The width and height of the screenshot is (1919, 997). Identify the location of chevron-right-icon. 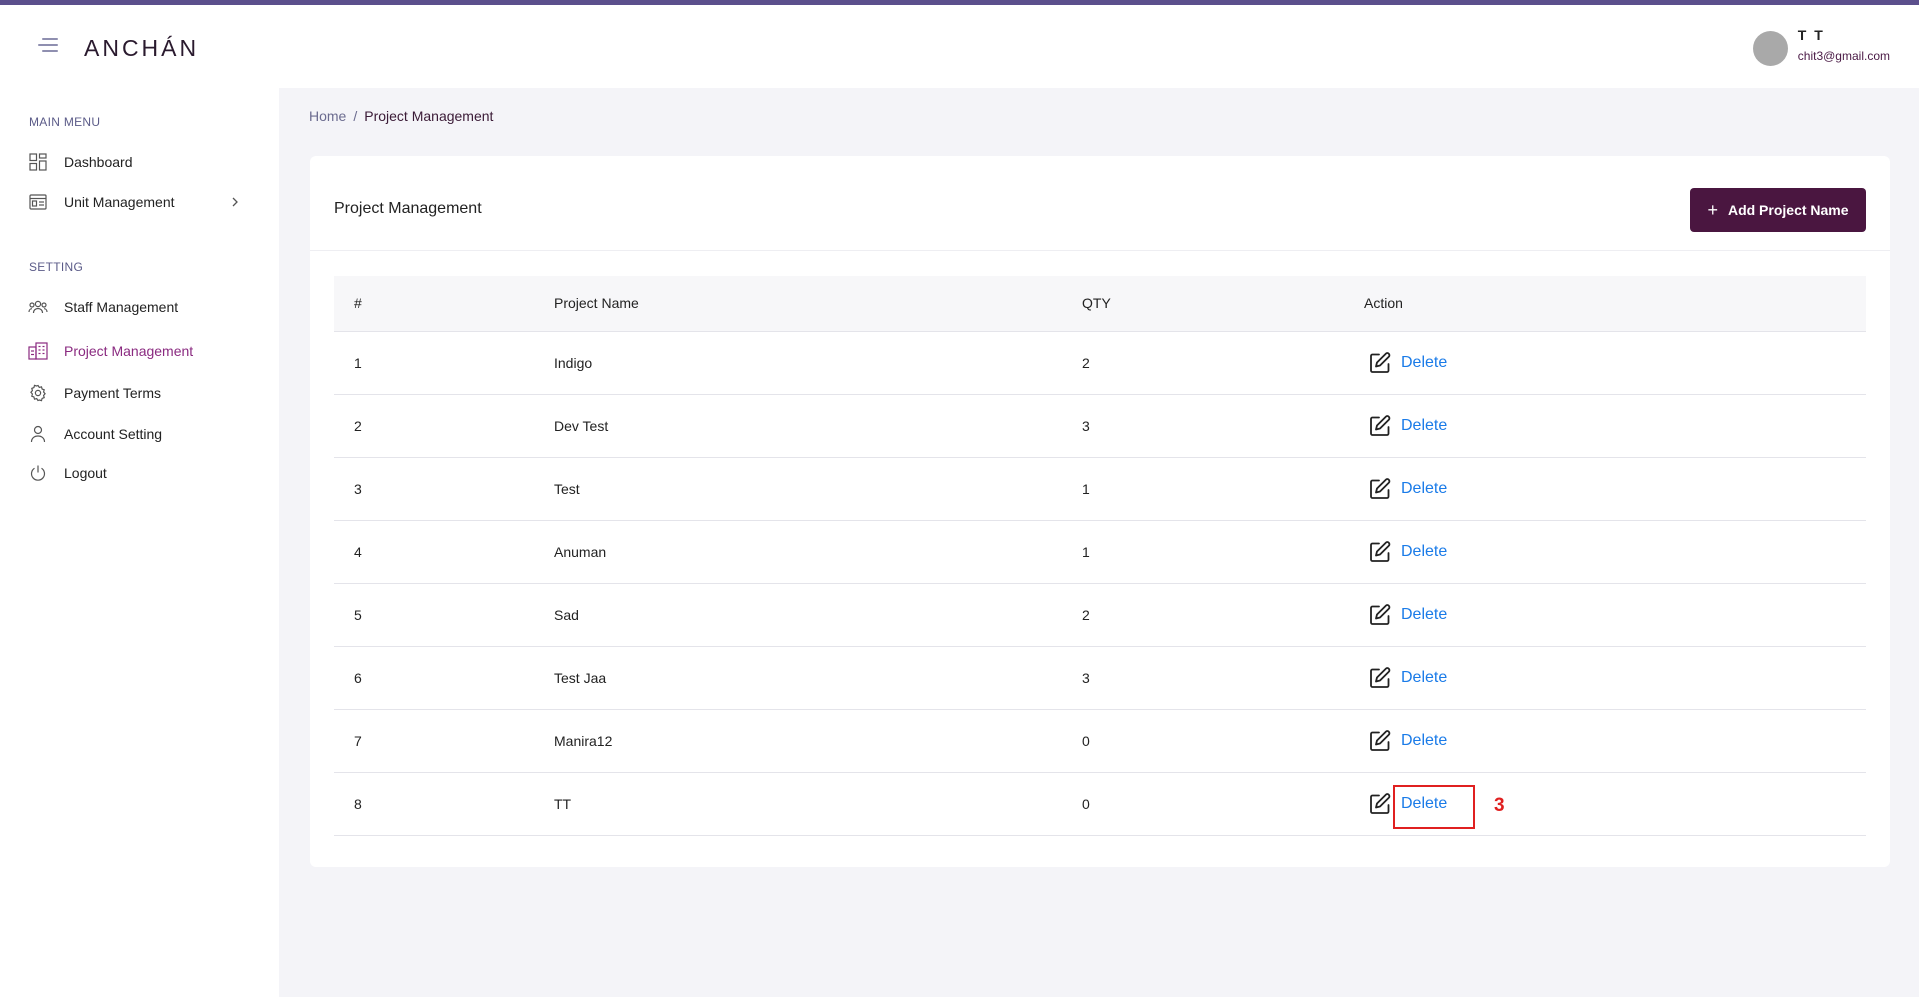
(235, 202).